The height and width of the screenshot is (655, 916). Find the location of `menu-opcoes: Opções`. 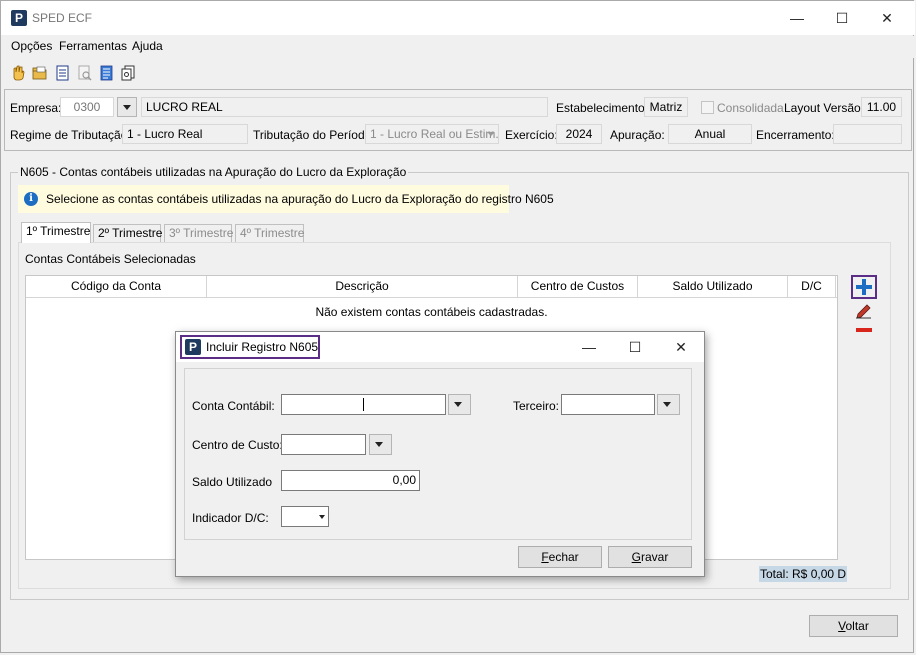

menu-opcoes: Opções is located at coordinates (31, 46).